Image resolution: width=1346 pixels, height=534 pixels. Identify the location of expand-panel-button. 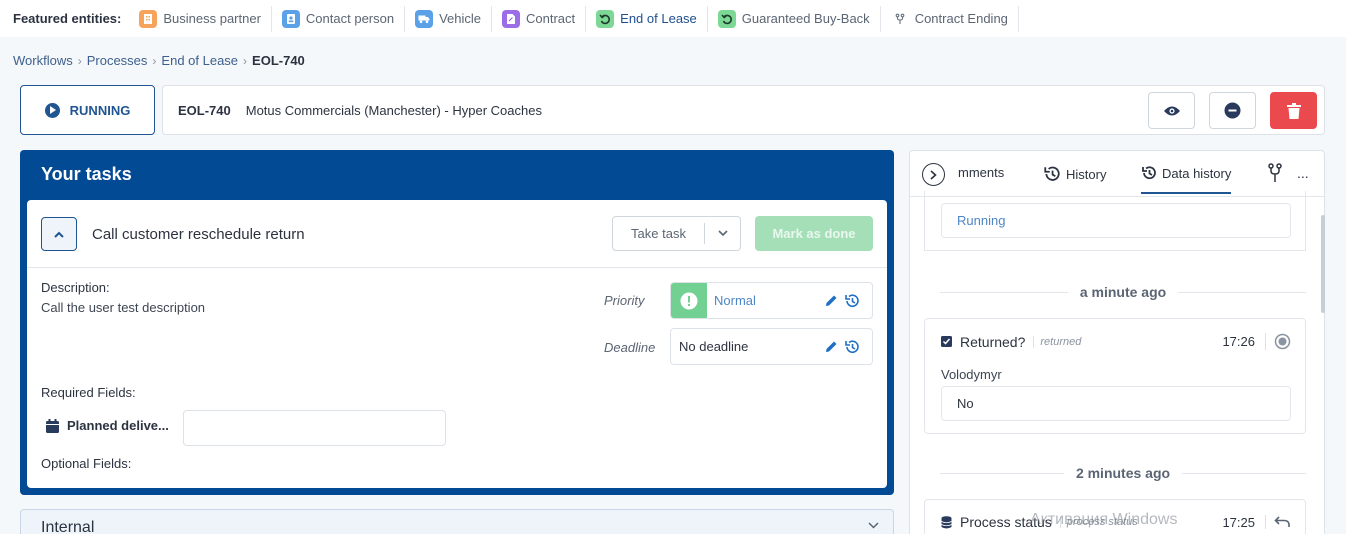
(933, 174).